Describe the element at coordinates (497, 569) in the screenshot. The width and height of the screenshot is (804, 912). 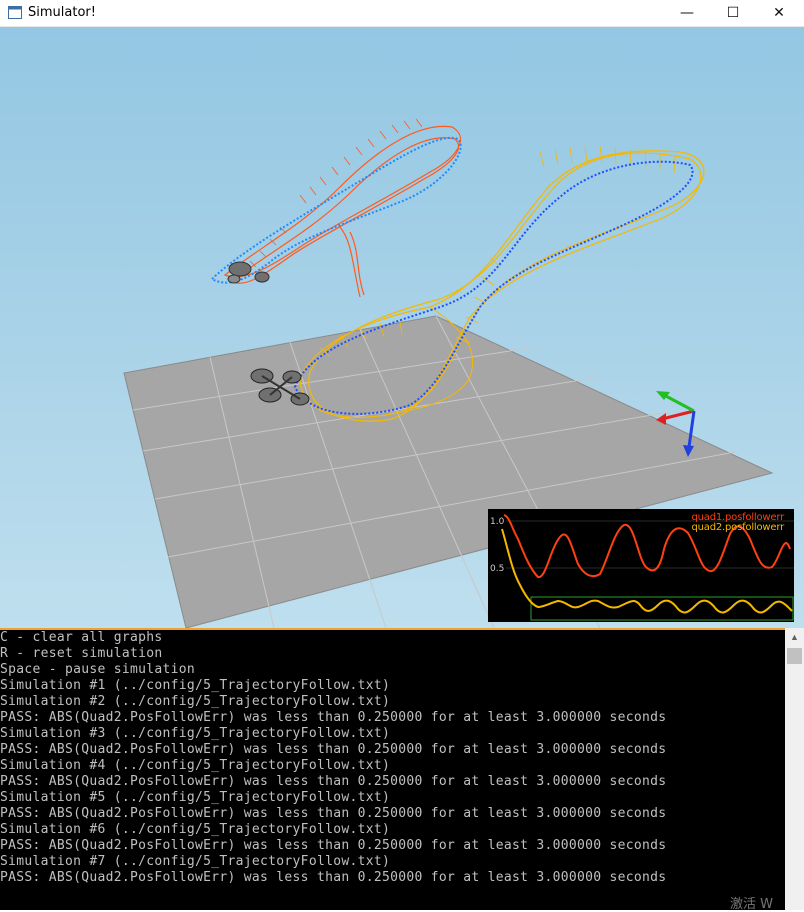
I see `graph-tick-mid: 0.5` at that location.